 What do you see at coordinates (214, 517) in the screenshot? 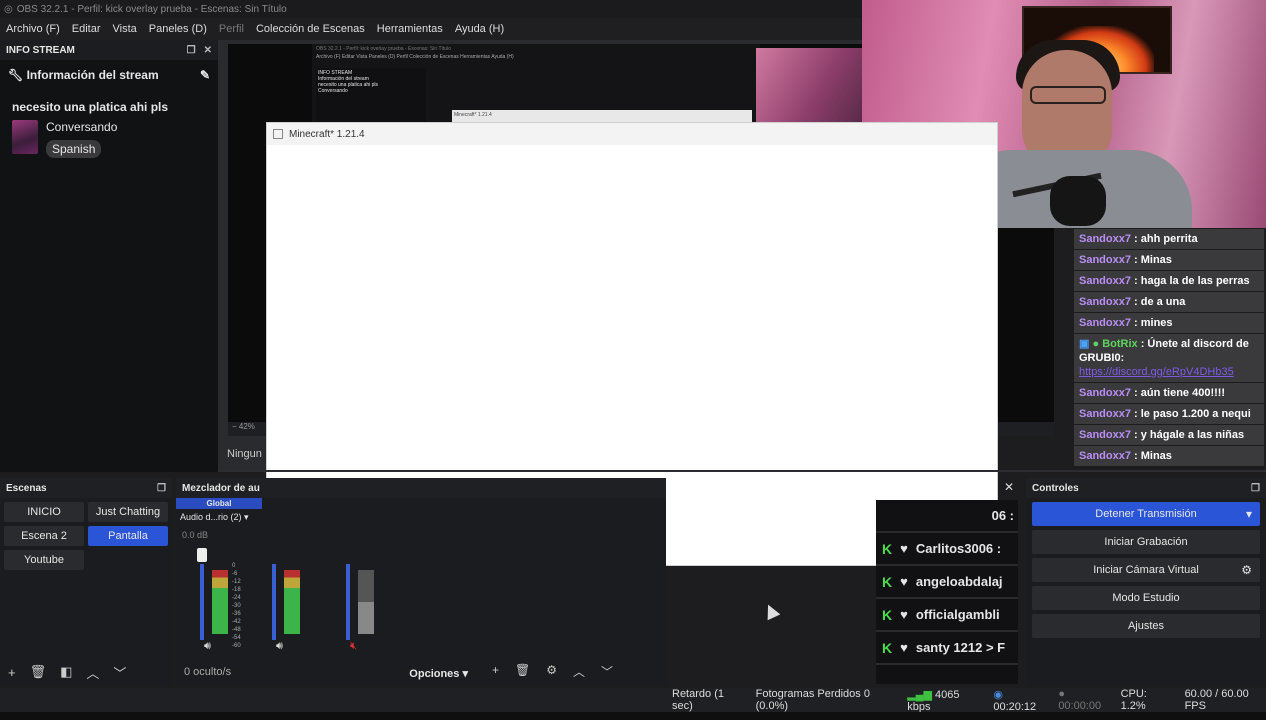
I see `audio-device-select: Audio d...rio (2) ▾` at bounding box center [214, 517].